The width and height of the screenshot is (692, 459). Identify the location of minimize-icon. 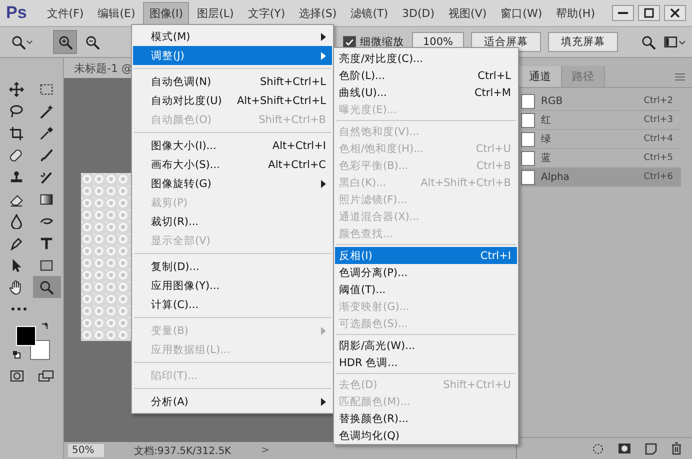
(623, 13).